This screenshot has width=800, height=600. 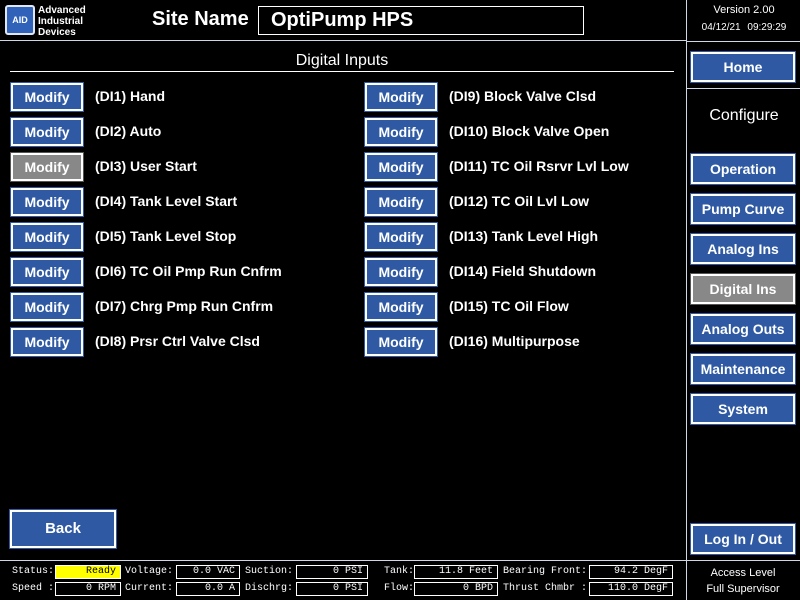 What do you see at coordinates (519, 201) in the screenshot?
I see `di12-label: (DI12) TC Oil Lvl Low` at bounding box center [519, 201].